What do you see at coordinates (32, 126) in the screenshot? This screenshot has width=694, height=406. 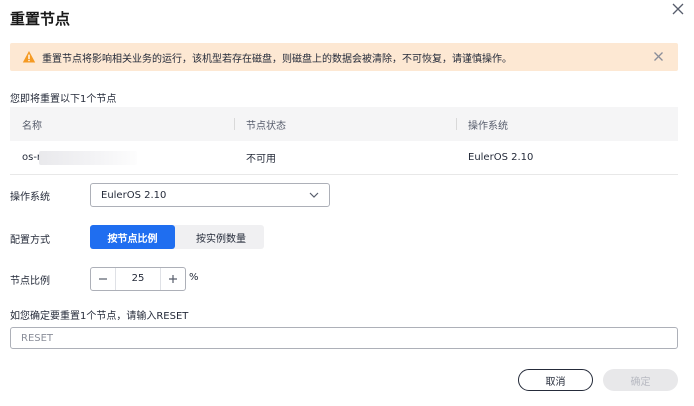 I see `column-header-name: 名称` at bounding box center [32, 126].